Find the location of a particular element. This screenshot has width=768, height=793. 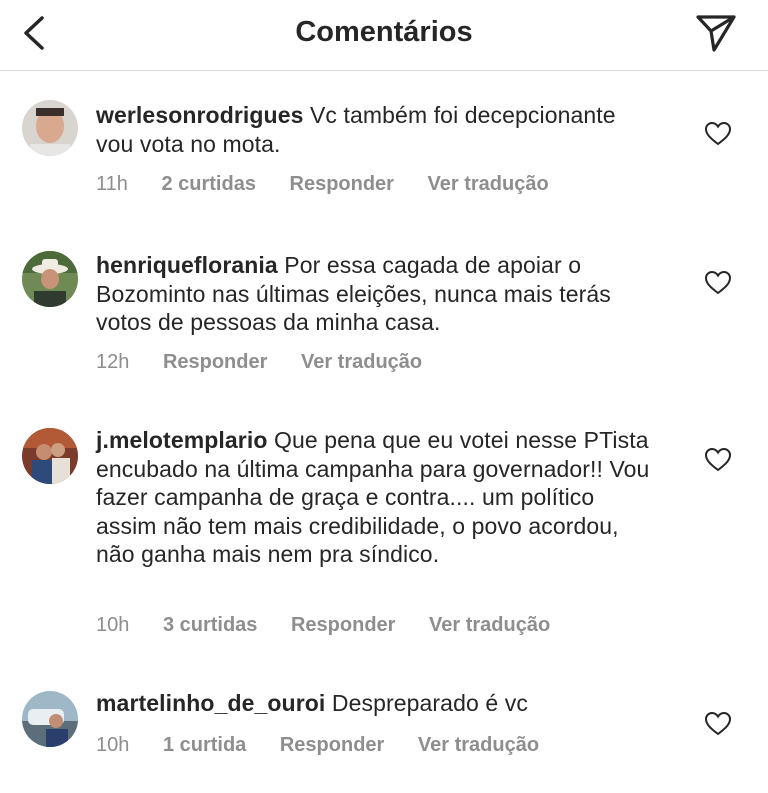

share-button is located at coordinates (716, 33).